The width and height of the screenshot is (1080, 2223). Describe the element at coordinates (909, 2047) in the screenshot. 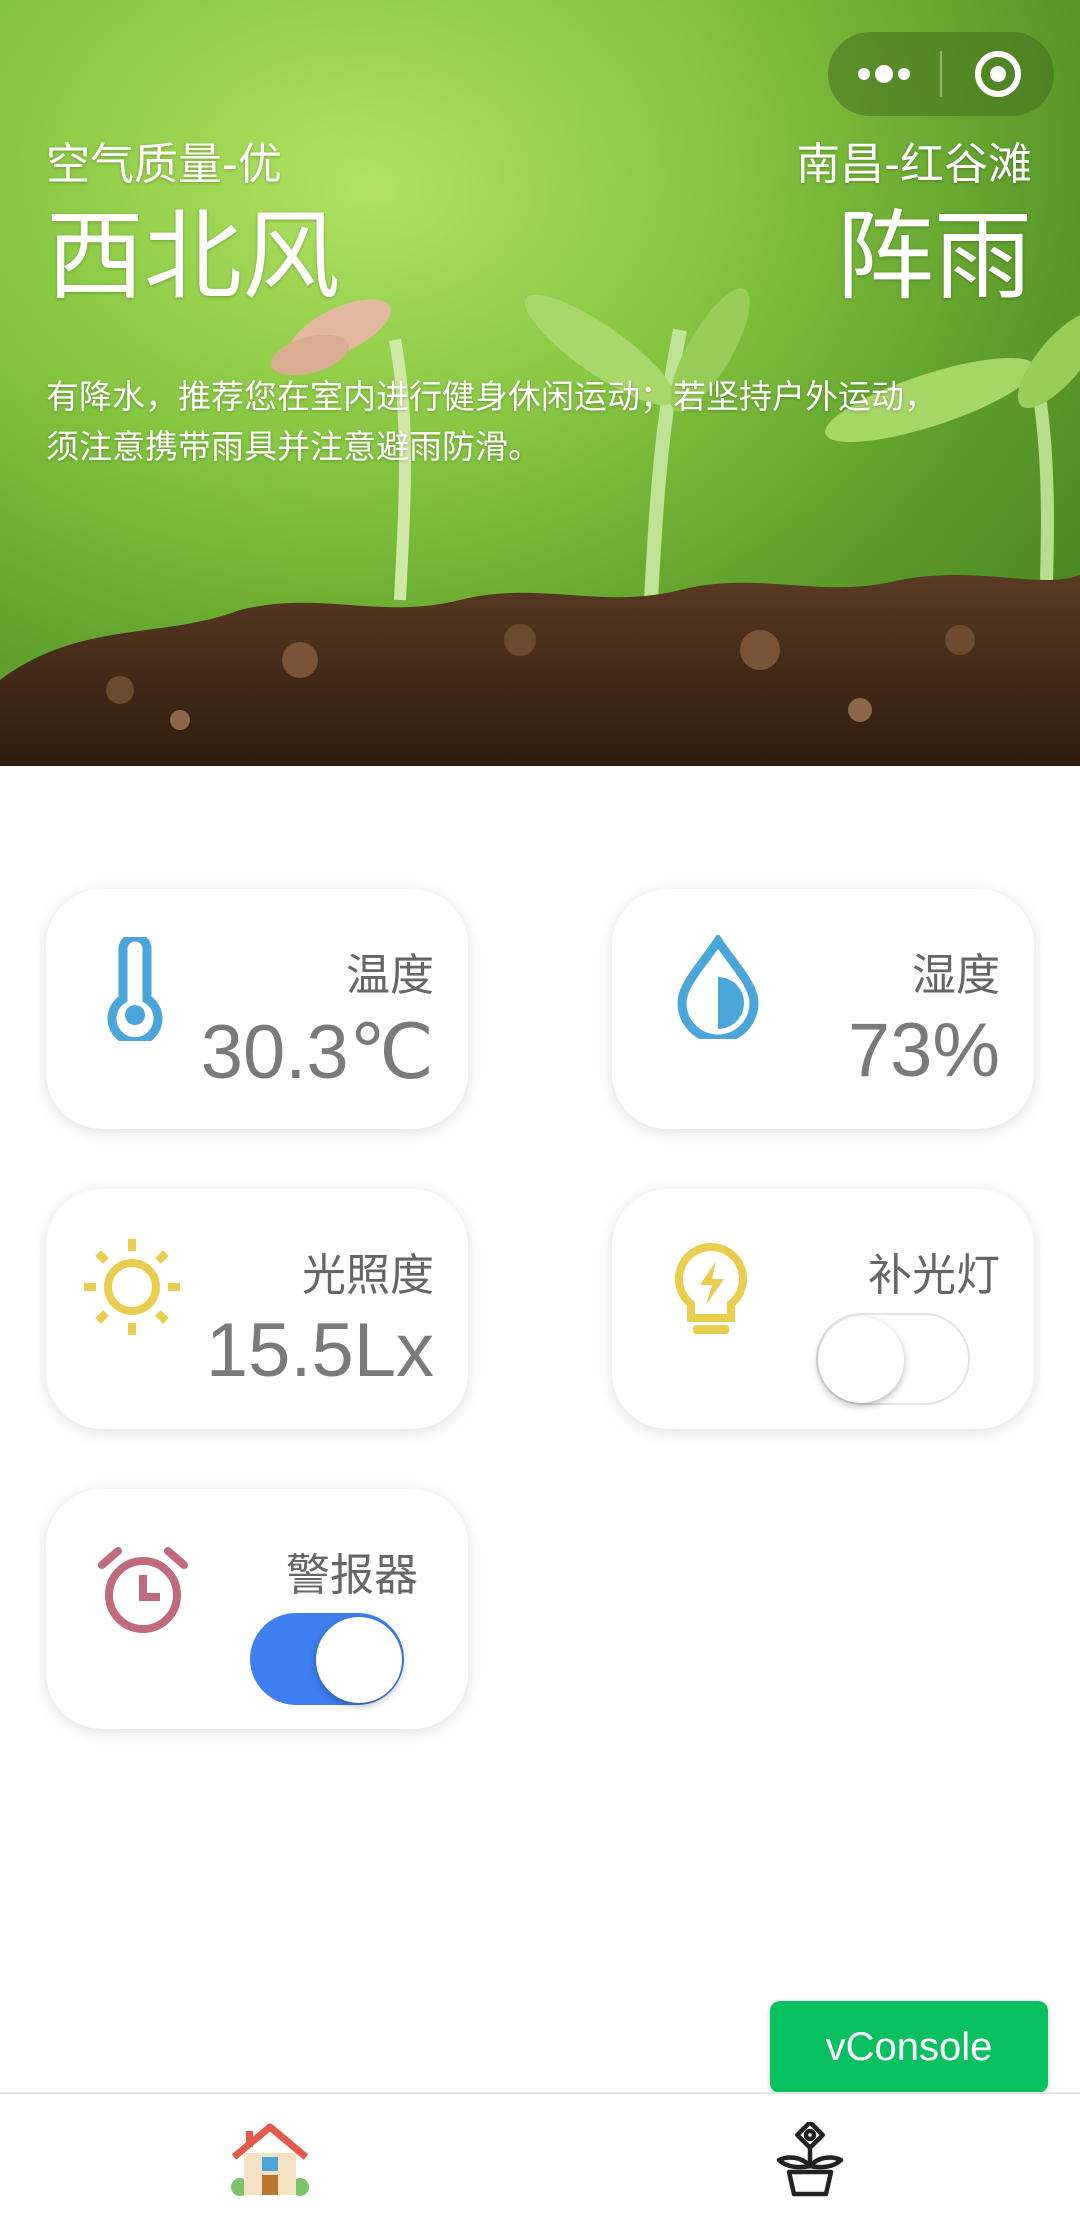

I see `vconsole-button: vConsole` at that location.